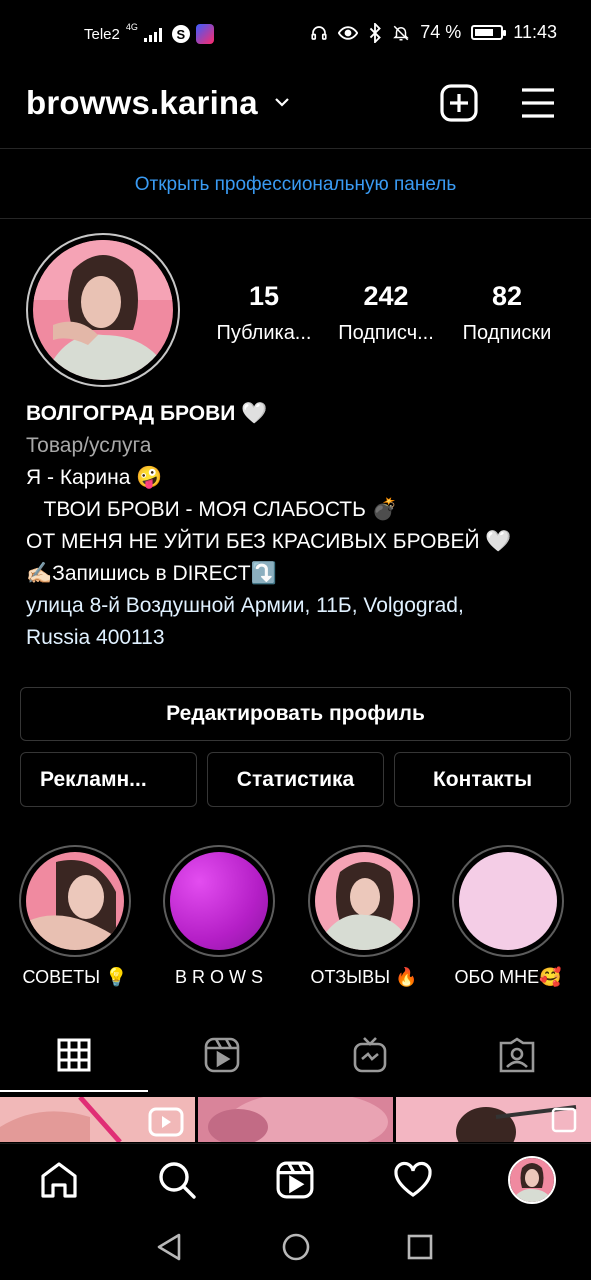 The image size is (591, 1280). I want to click on bottom-navigation, so click(295, 1179).